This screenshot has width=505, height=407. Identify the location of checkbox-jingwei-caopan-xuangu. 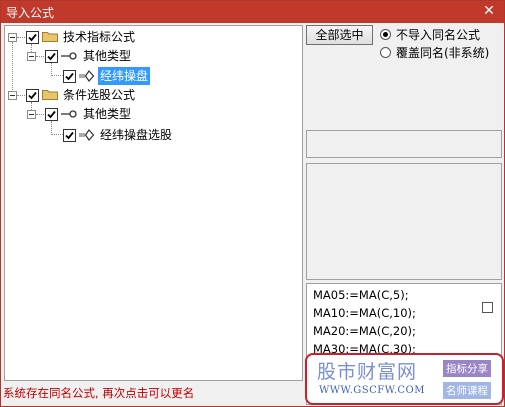
(69, 135).